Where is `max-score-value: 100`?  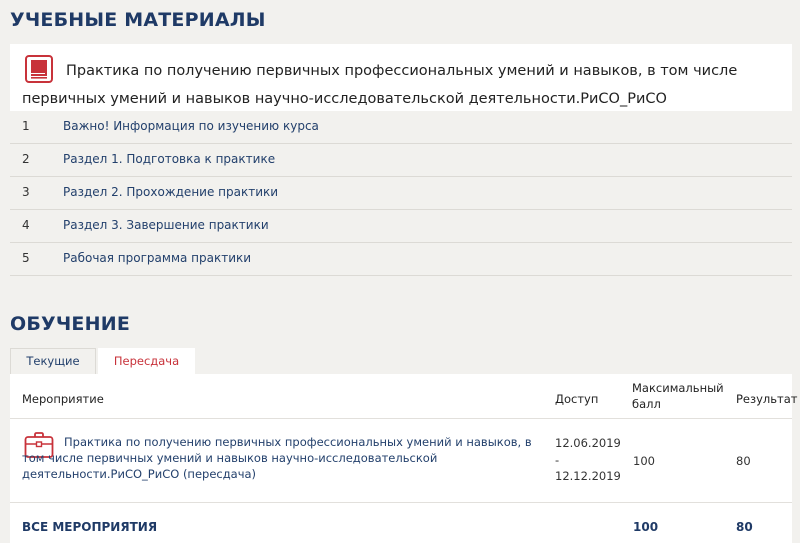 max-score-value: 100 is located at coordinates (644, 461).